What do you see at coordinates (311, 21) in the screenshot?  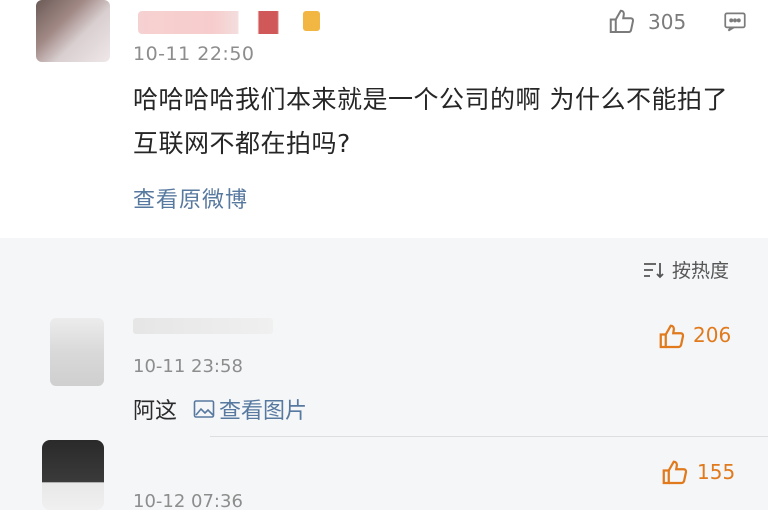 I see `vip-badge` at bounding box center [311, 21].